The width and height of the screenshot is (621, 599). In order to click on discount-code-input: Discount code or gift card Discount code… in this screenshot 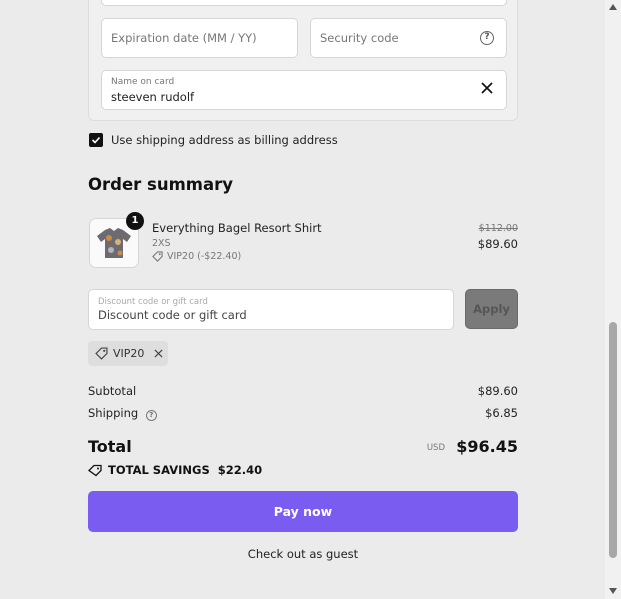, I will do `click(271, 309)`.